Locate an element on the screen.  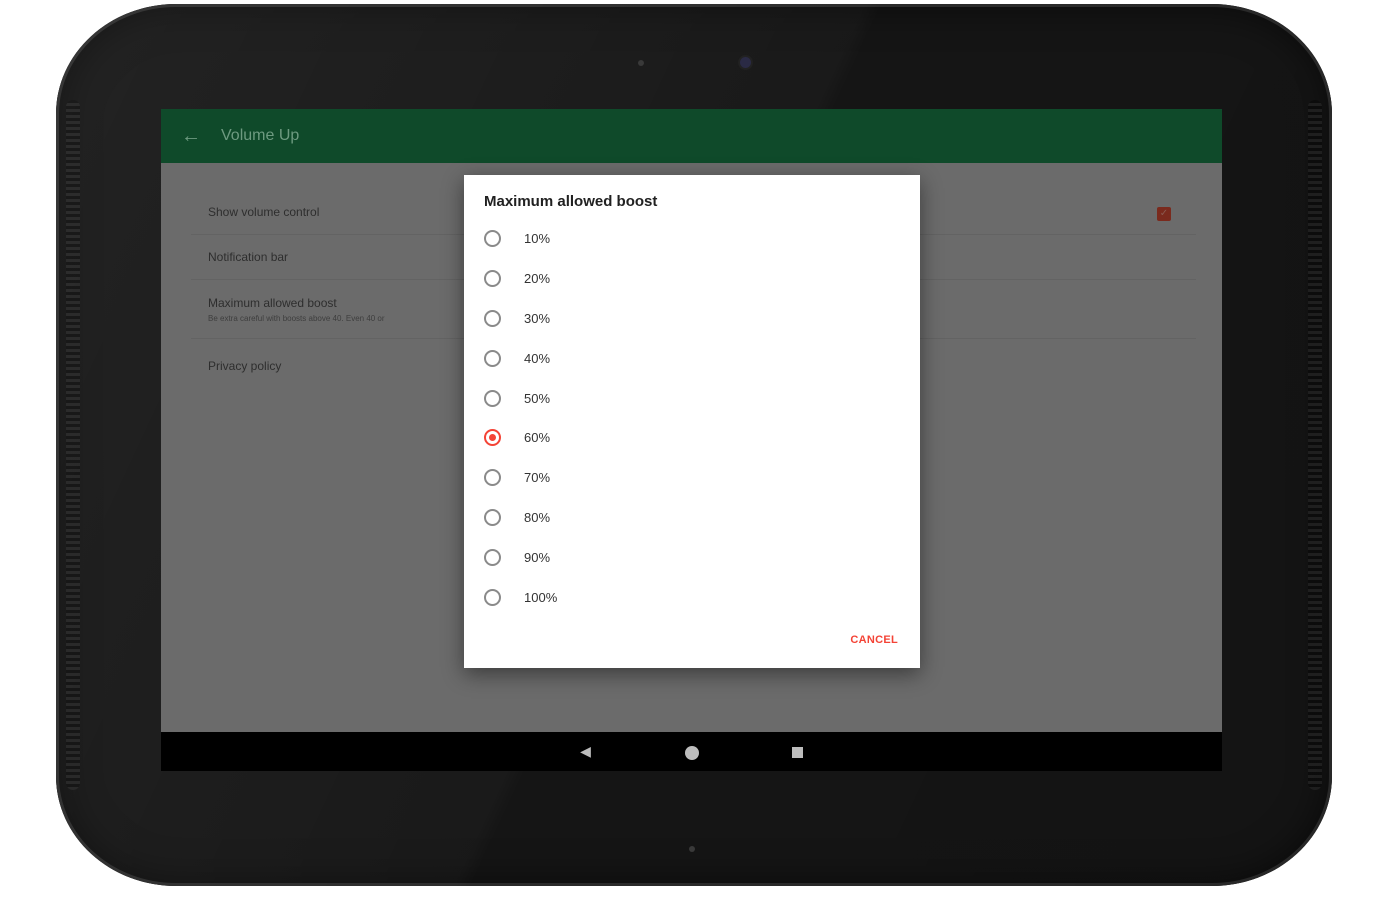
proximity-sensor is located at coordinates (641, 63).